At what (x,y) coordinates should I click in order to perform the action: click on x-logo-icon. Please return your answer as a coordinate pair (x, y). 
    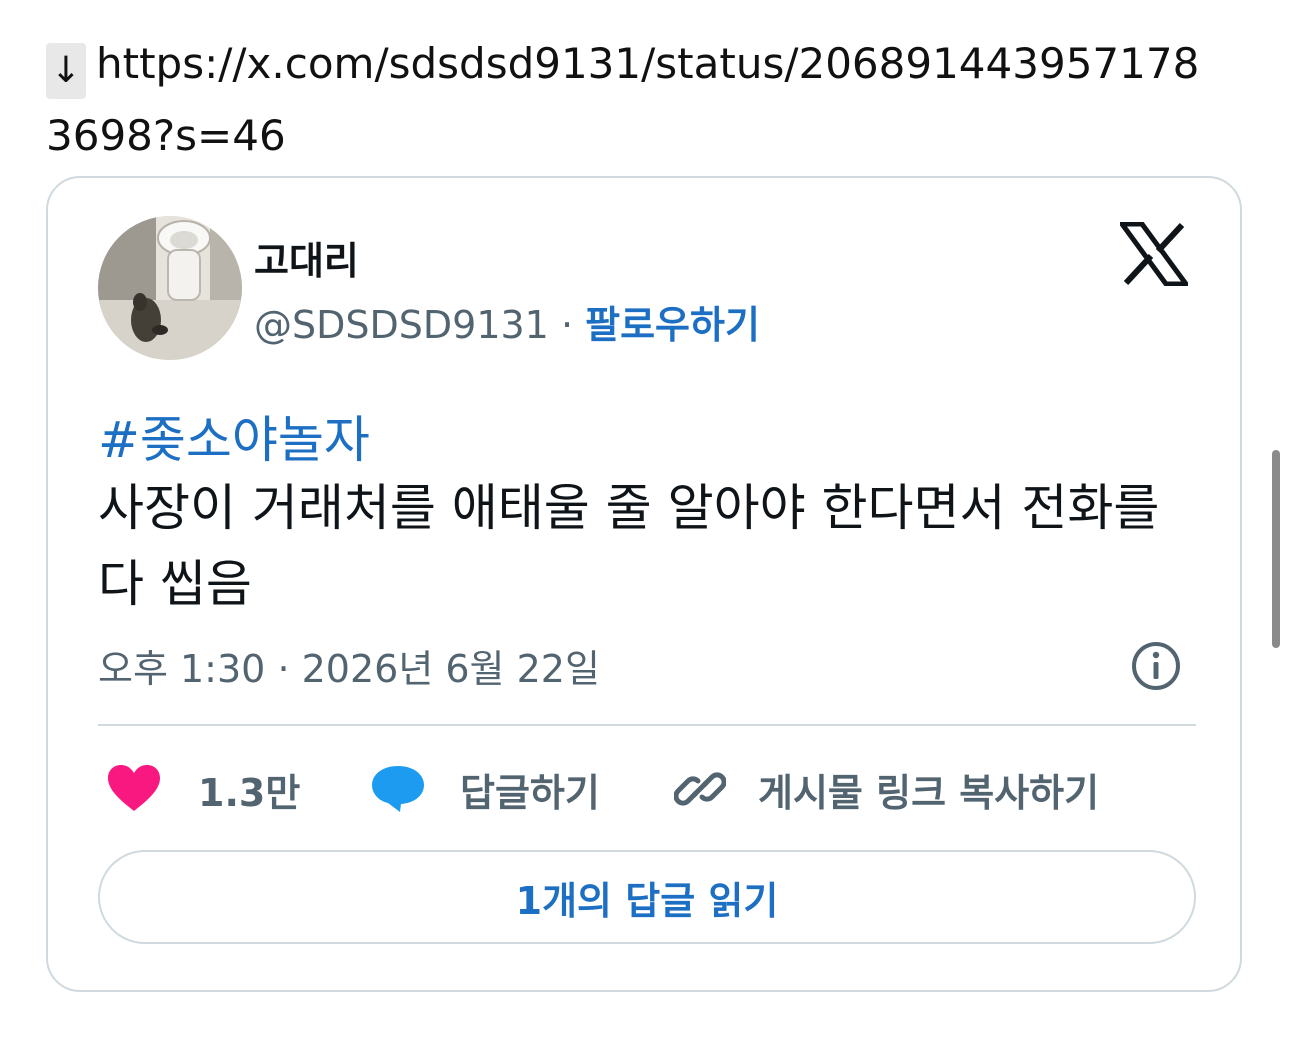
    Looking at the image, I should click on (1154, 254).